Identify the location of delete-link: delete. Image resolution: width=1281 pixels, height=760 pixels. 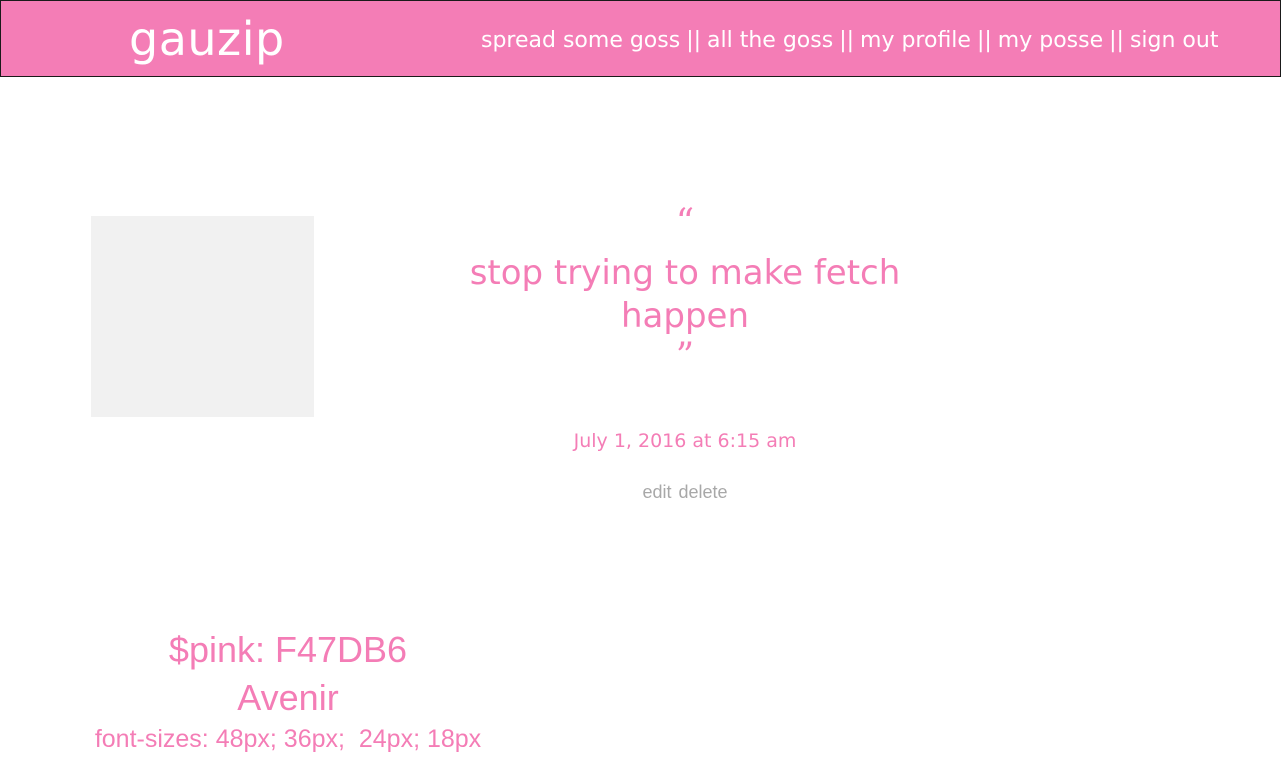
(703, 492).